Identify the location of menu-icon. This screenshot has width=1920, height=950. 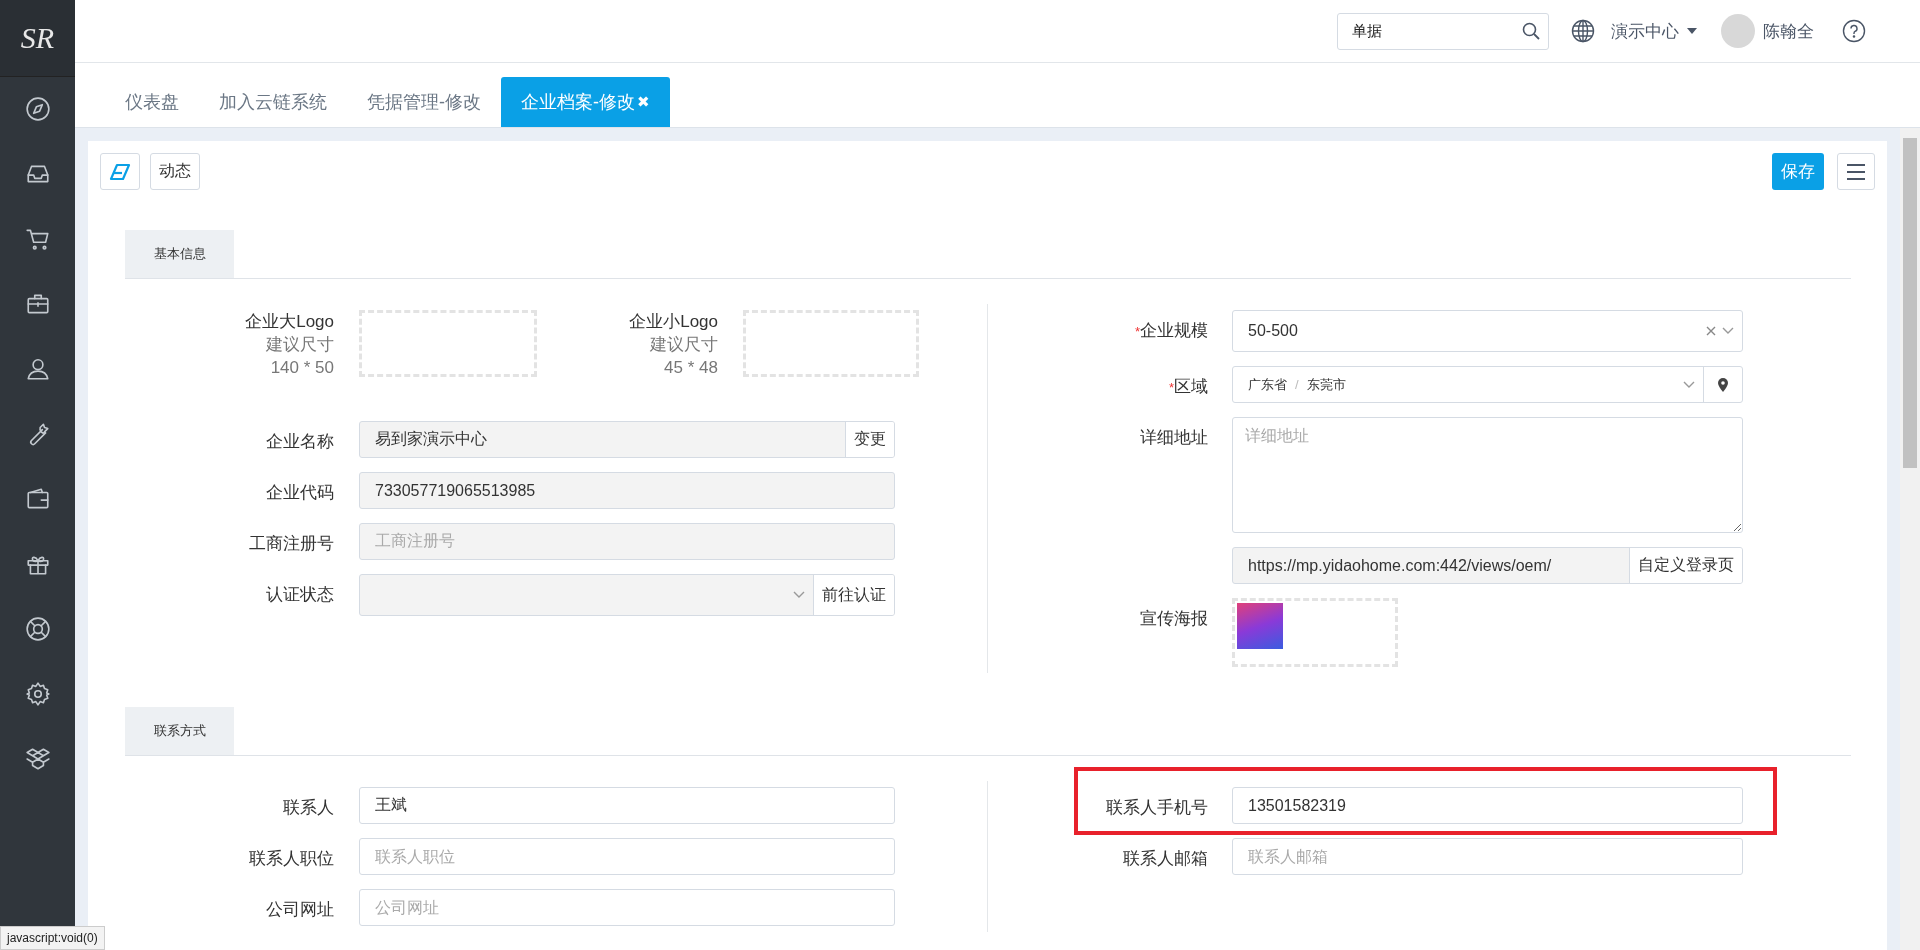
(1856, 171).